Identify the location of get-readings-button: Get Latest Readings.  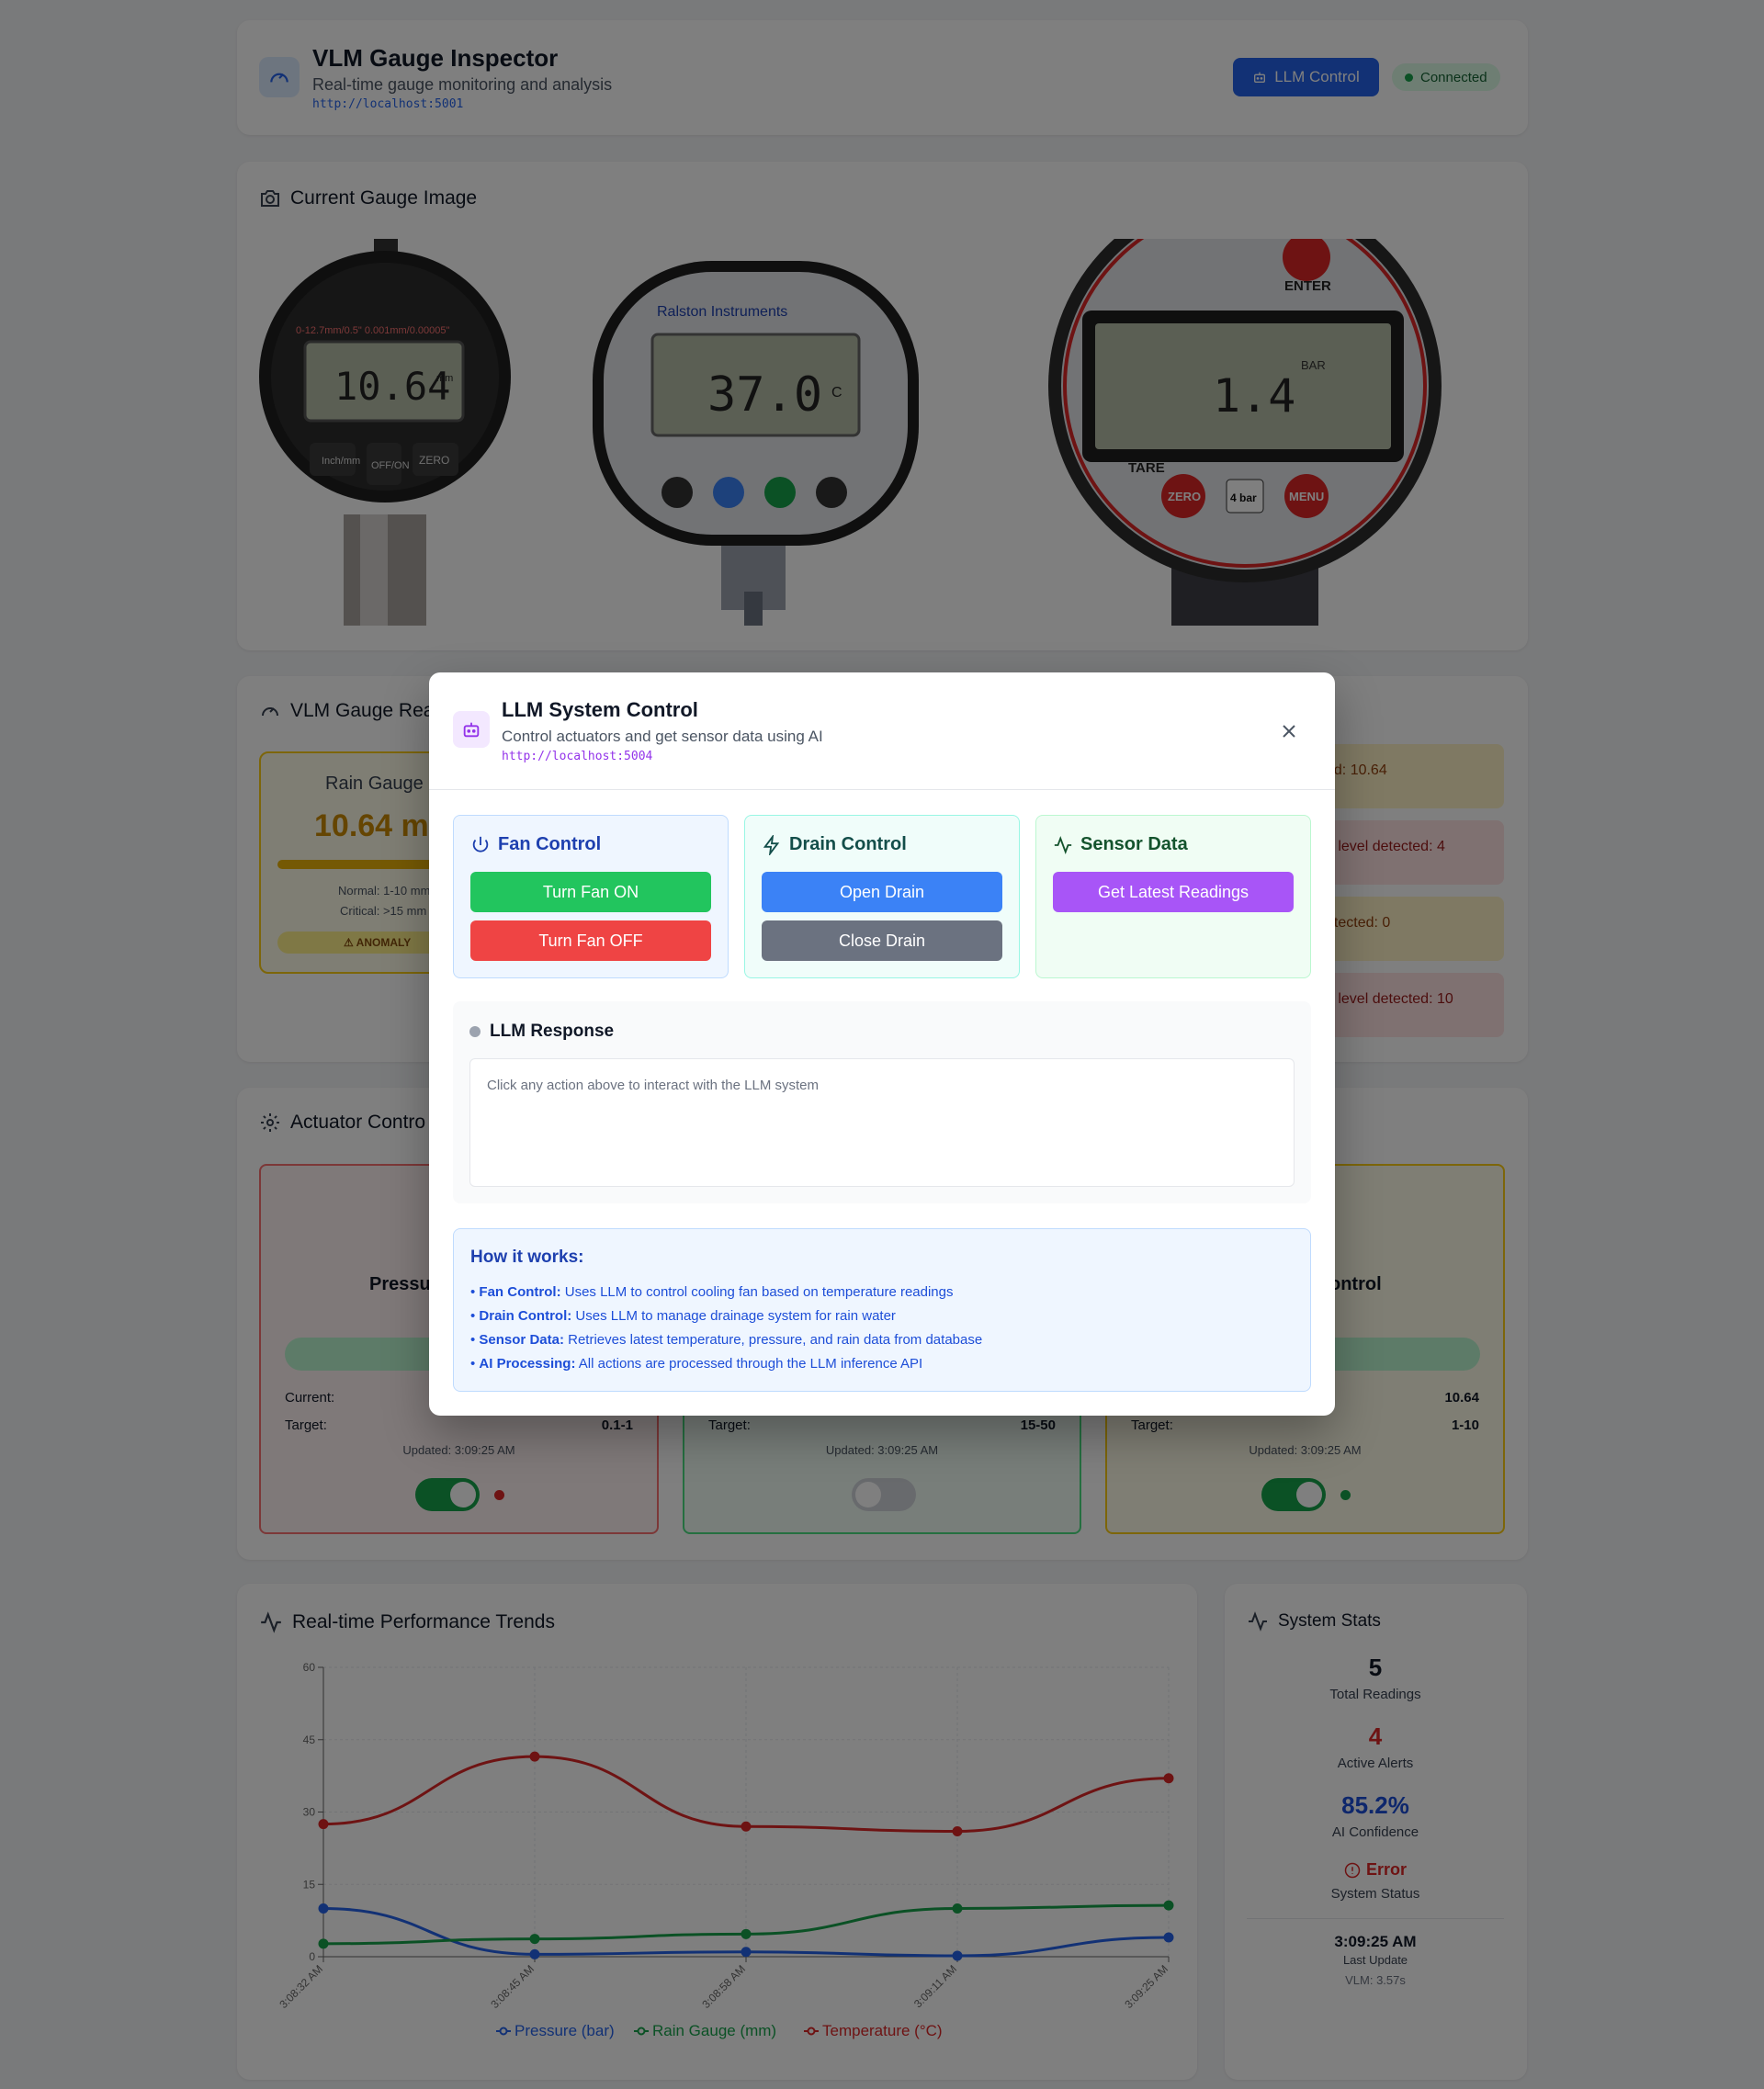
(1173, 892).